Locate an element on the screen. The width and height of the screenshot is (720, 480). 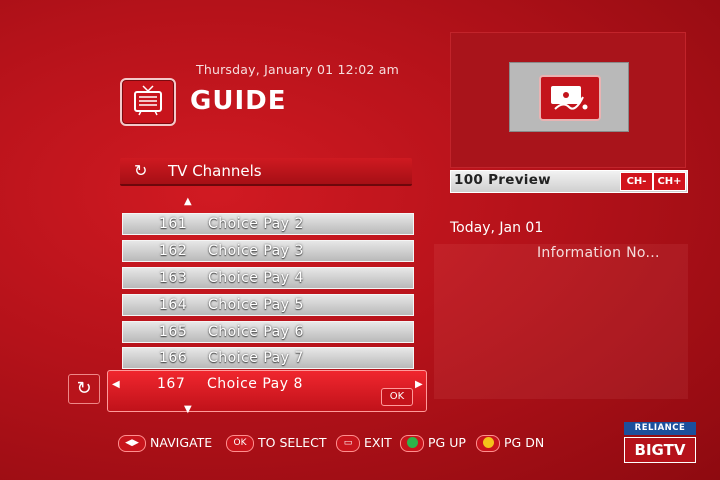
channel-row: 162 Choice Pay 3 is located at coordinates (268, 251).